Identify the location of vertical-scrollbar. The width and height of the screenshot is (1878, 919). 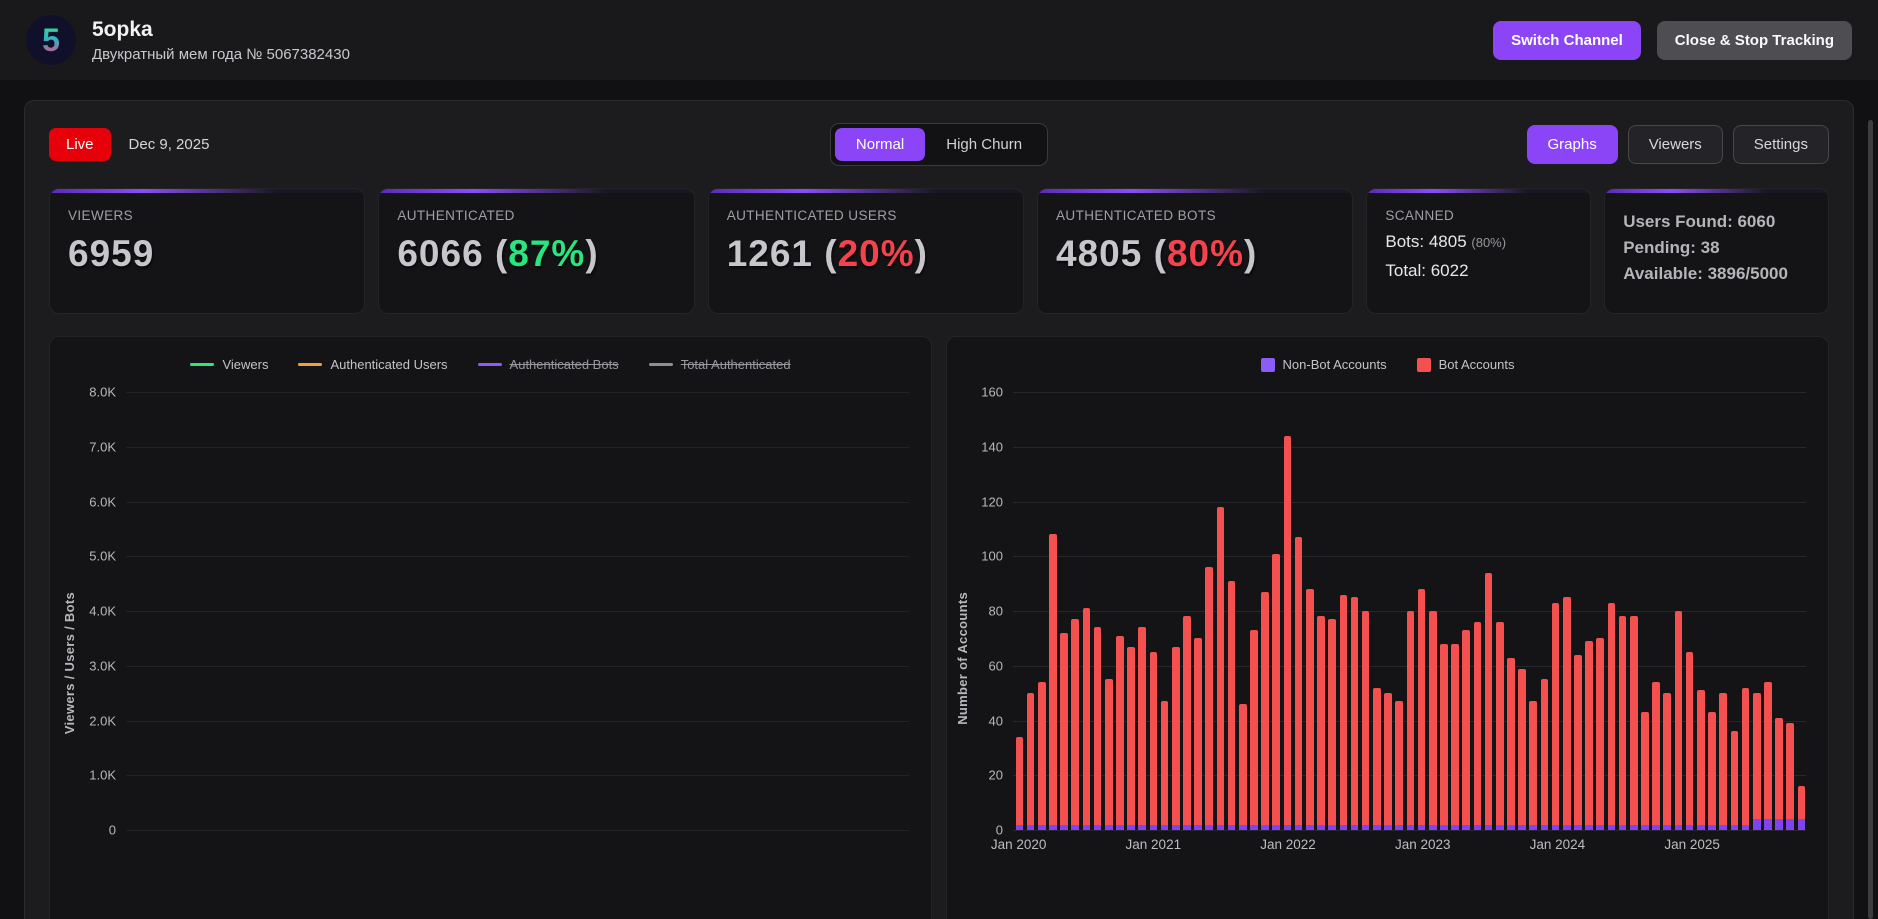
(1870, 519).